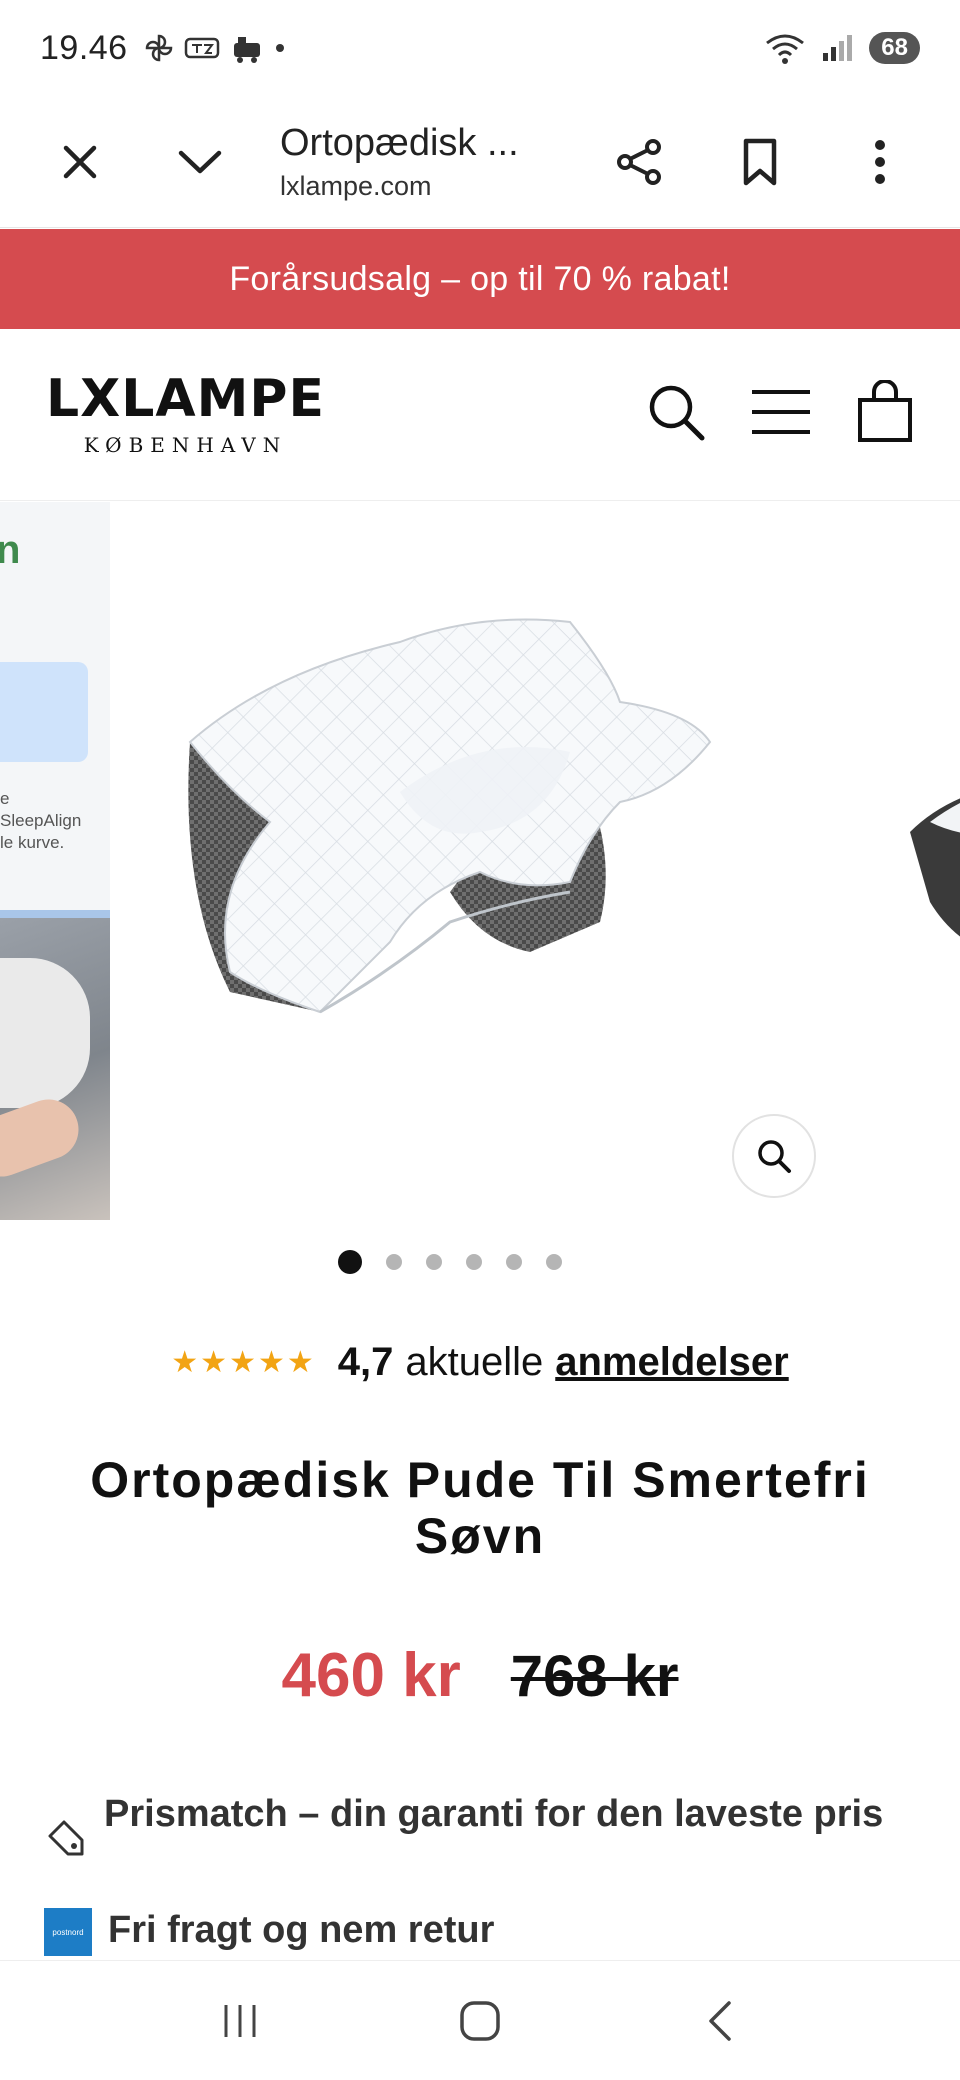 The image size is (960, 2080). What do you see at coordinates (894, 48) in the screenshot?
I see `battery-indicator: 68` at bounding box center [894, 48].